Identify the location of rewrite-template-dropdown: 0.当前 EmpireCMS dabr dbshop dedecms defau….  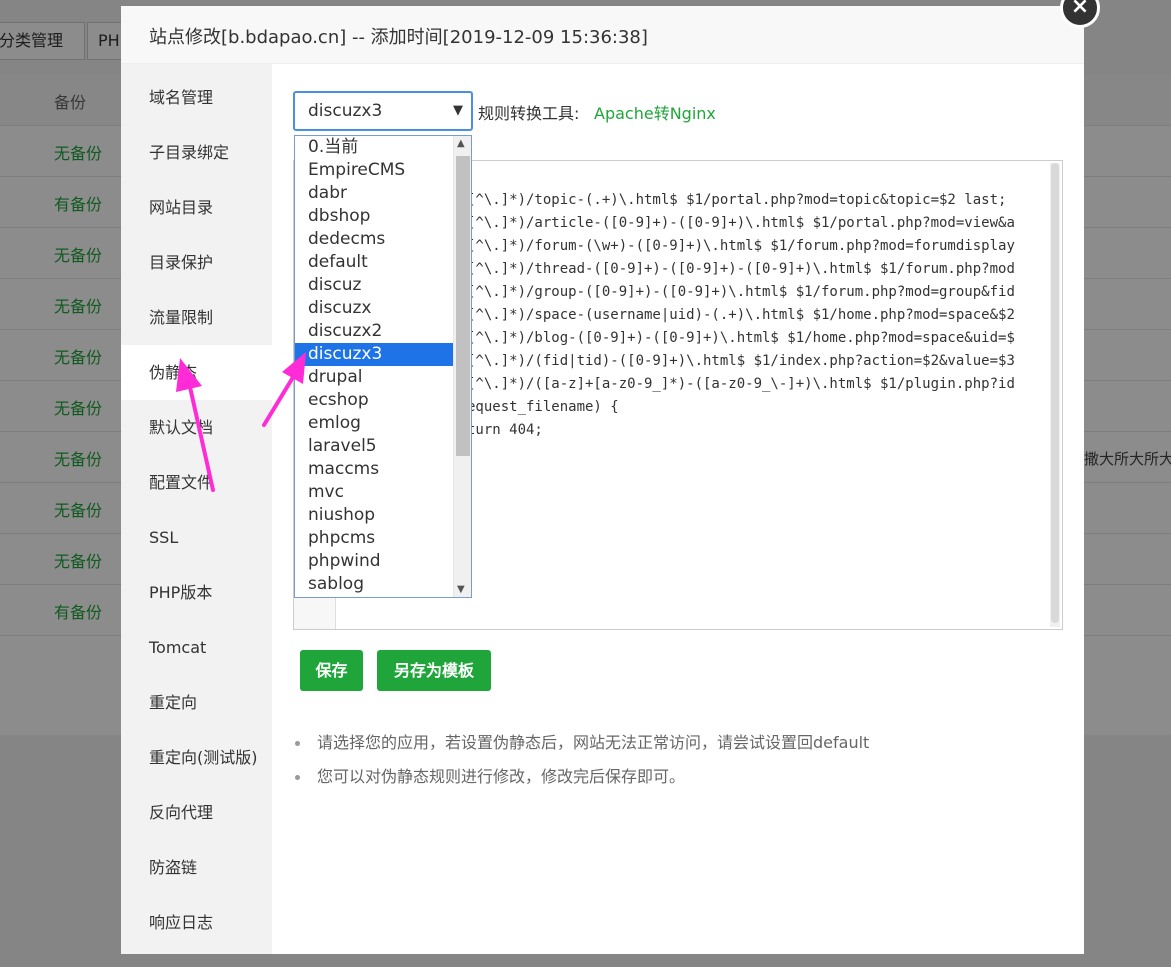
(383, 366).